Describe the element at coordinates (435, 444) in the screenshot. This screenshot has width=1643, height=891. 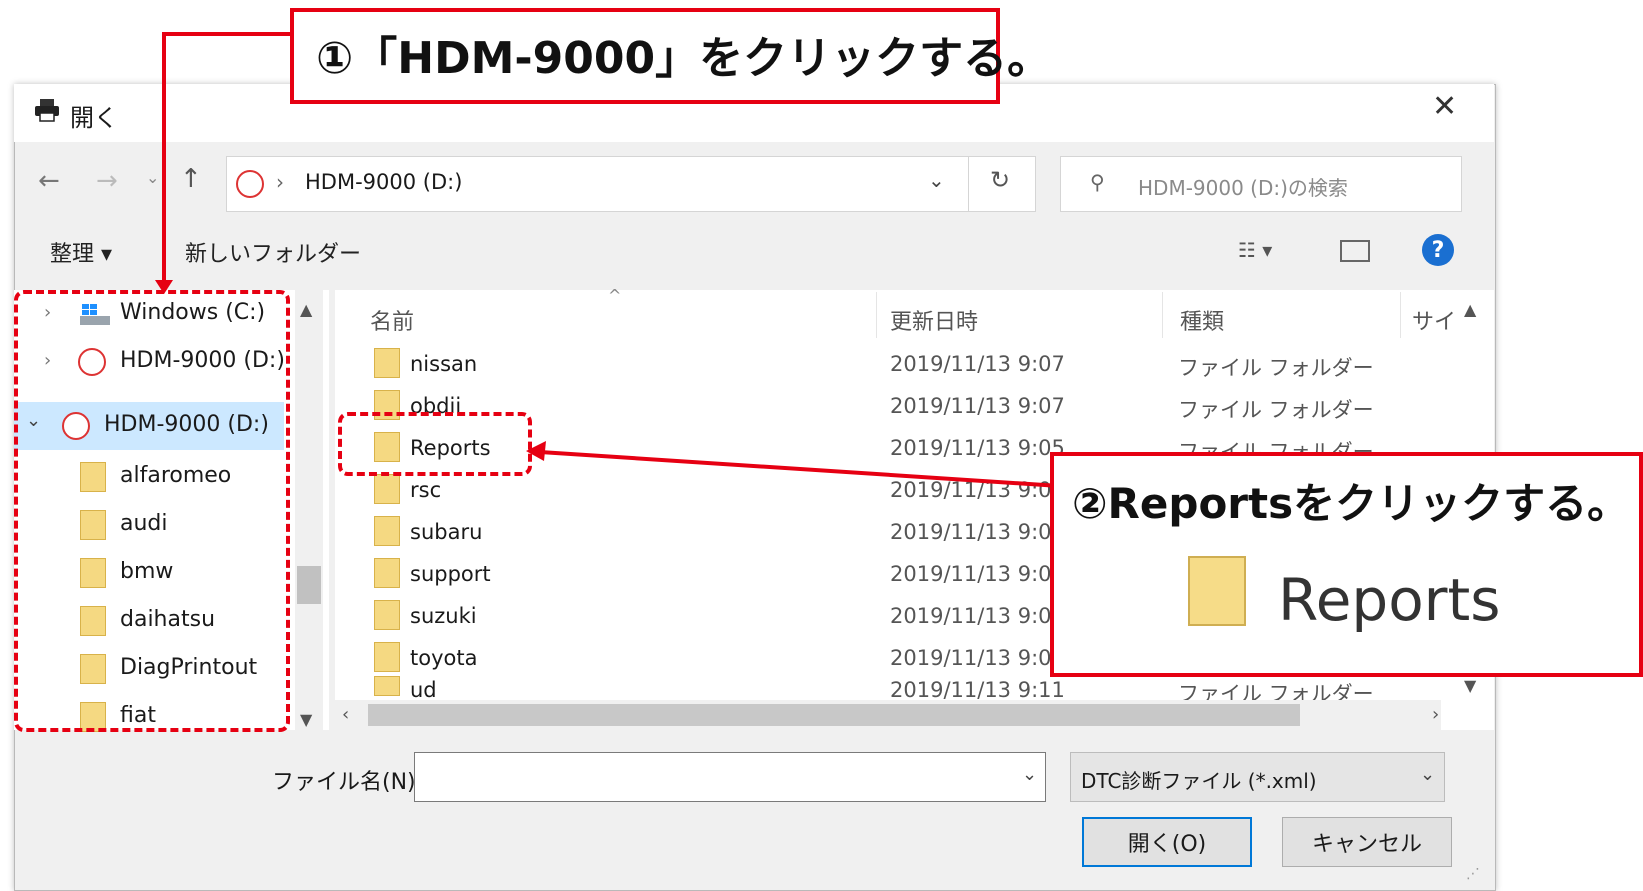
I see `highlight-reports-box` at that location.